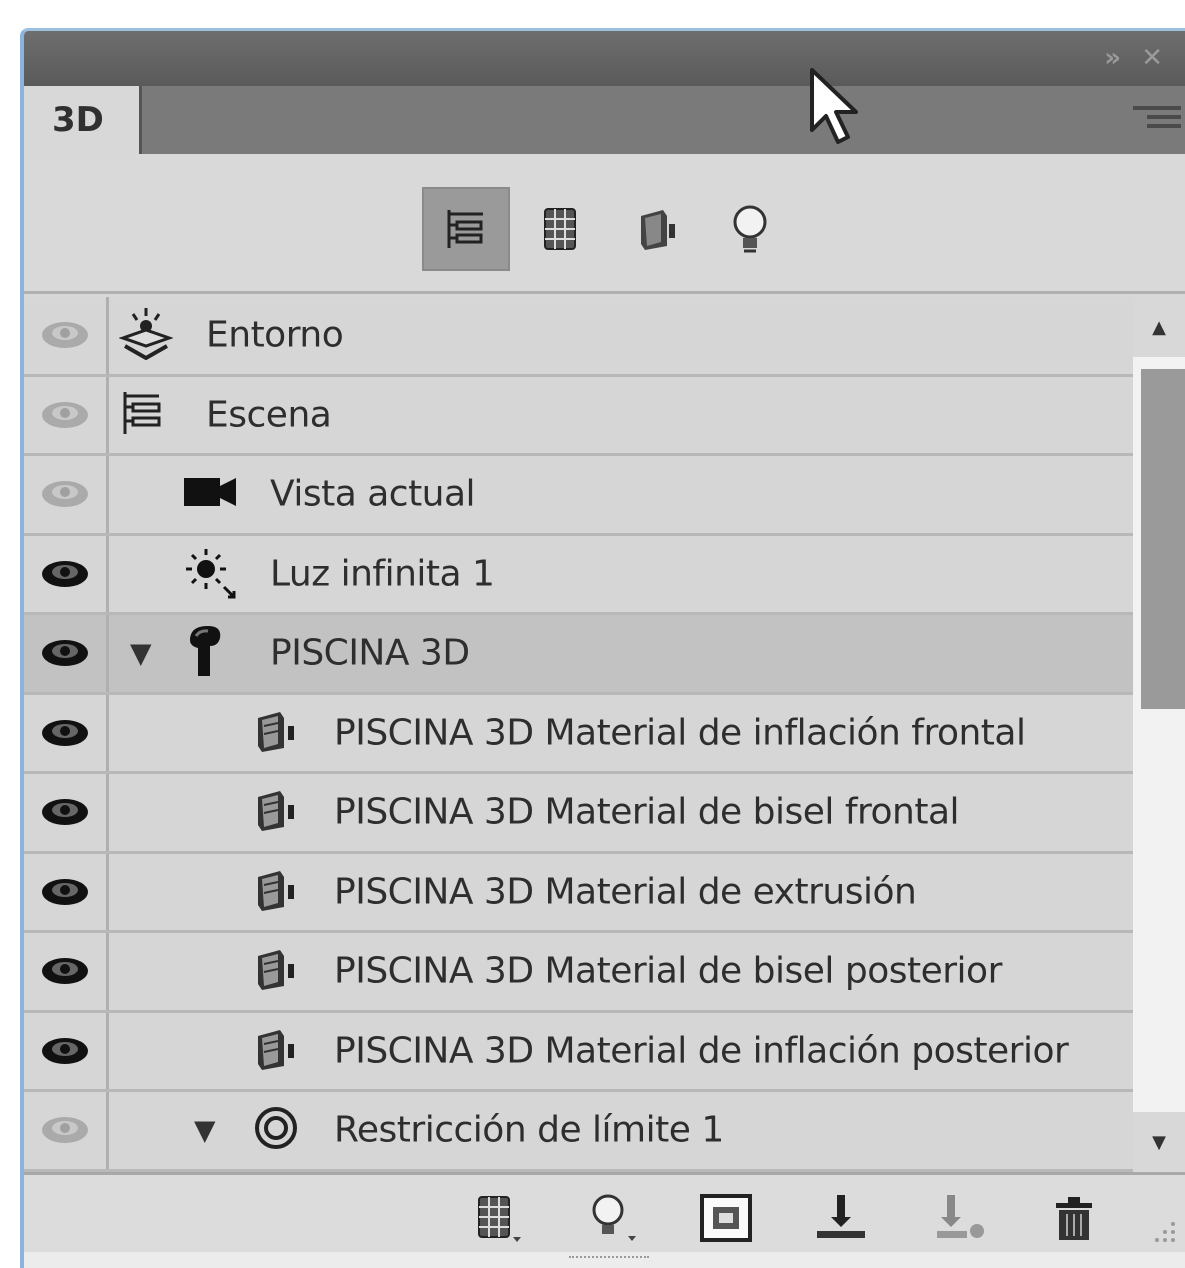 The width and height of the screenshot is (1185, 1268). Describe the element at coordinates (609, 1261) in the screenshot. I see `panel-resize-handle` at that location.